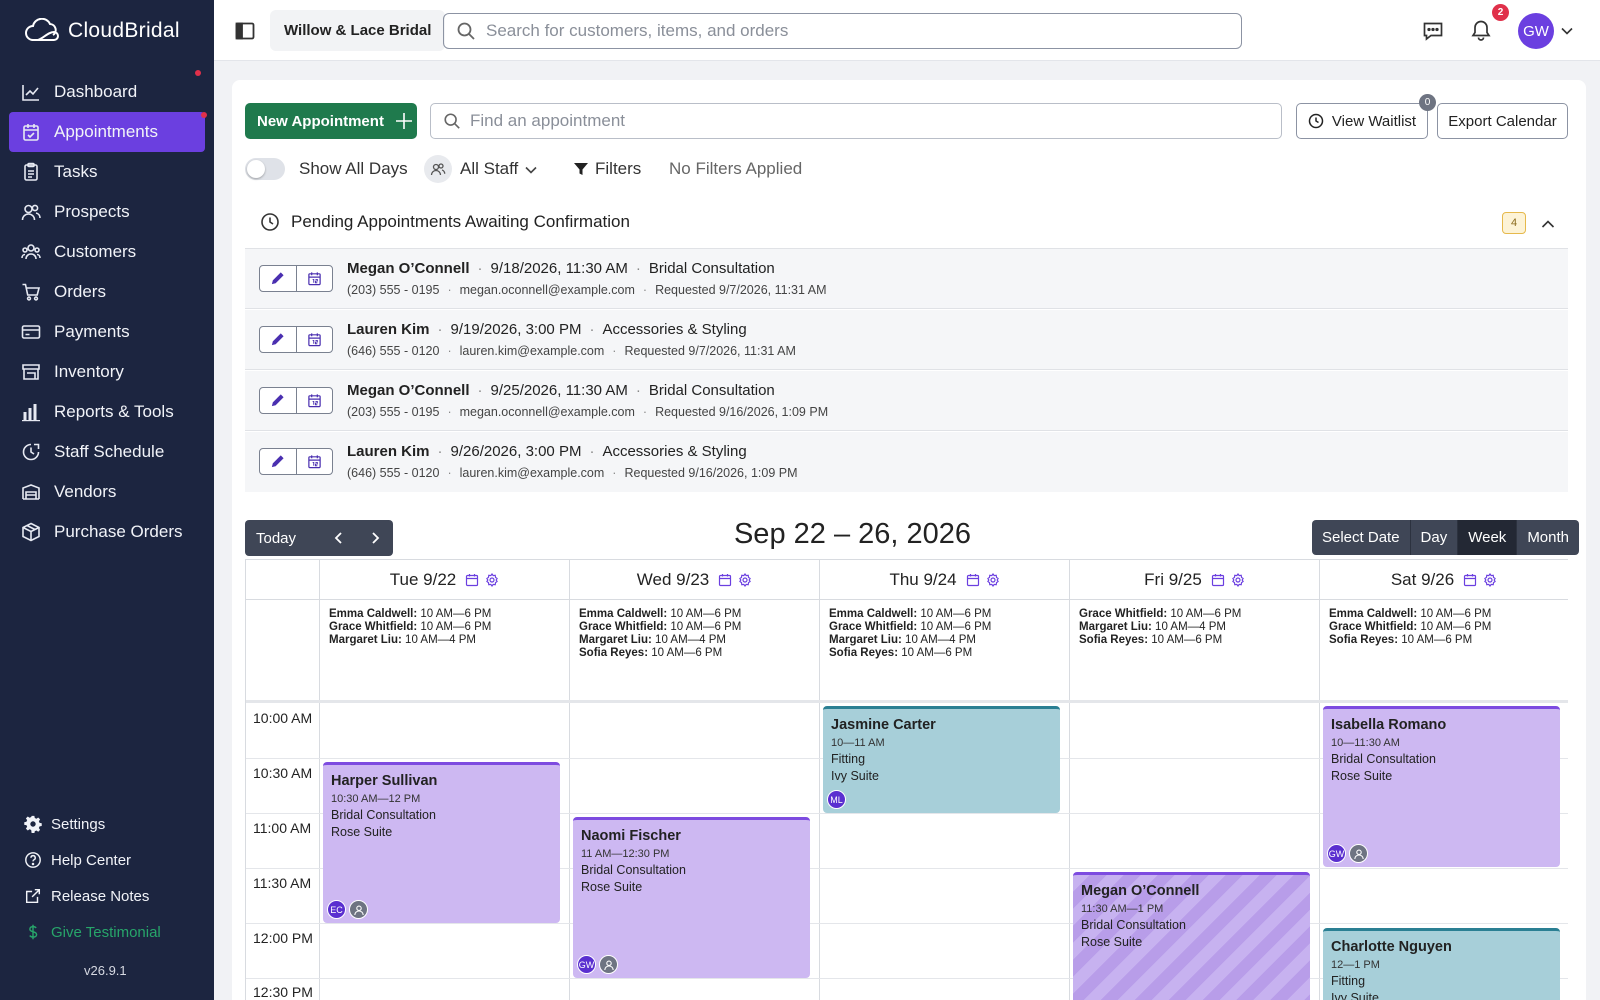 Image resolution: width=1600 pixels, height=1000 pixels. What do you see at coordinates (1112, 942) in the screenshot?
I see `event-room: Rose Suite` at bounding box center [1112, 942].